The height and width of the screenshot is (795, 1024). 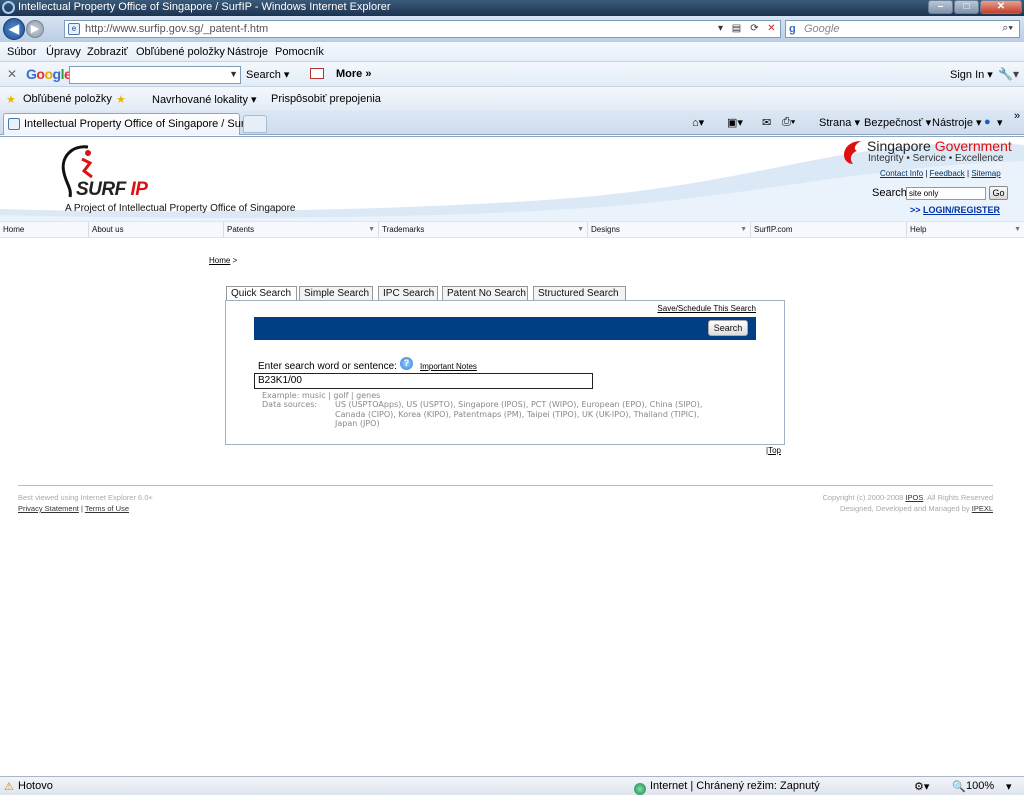 I want to click on nav-patents: Patents ▼, so click(x=301, y=230).